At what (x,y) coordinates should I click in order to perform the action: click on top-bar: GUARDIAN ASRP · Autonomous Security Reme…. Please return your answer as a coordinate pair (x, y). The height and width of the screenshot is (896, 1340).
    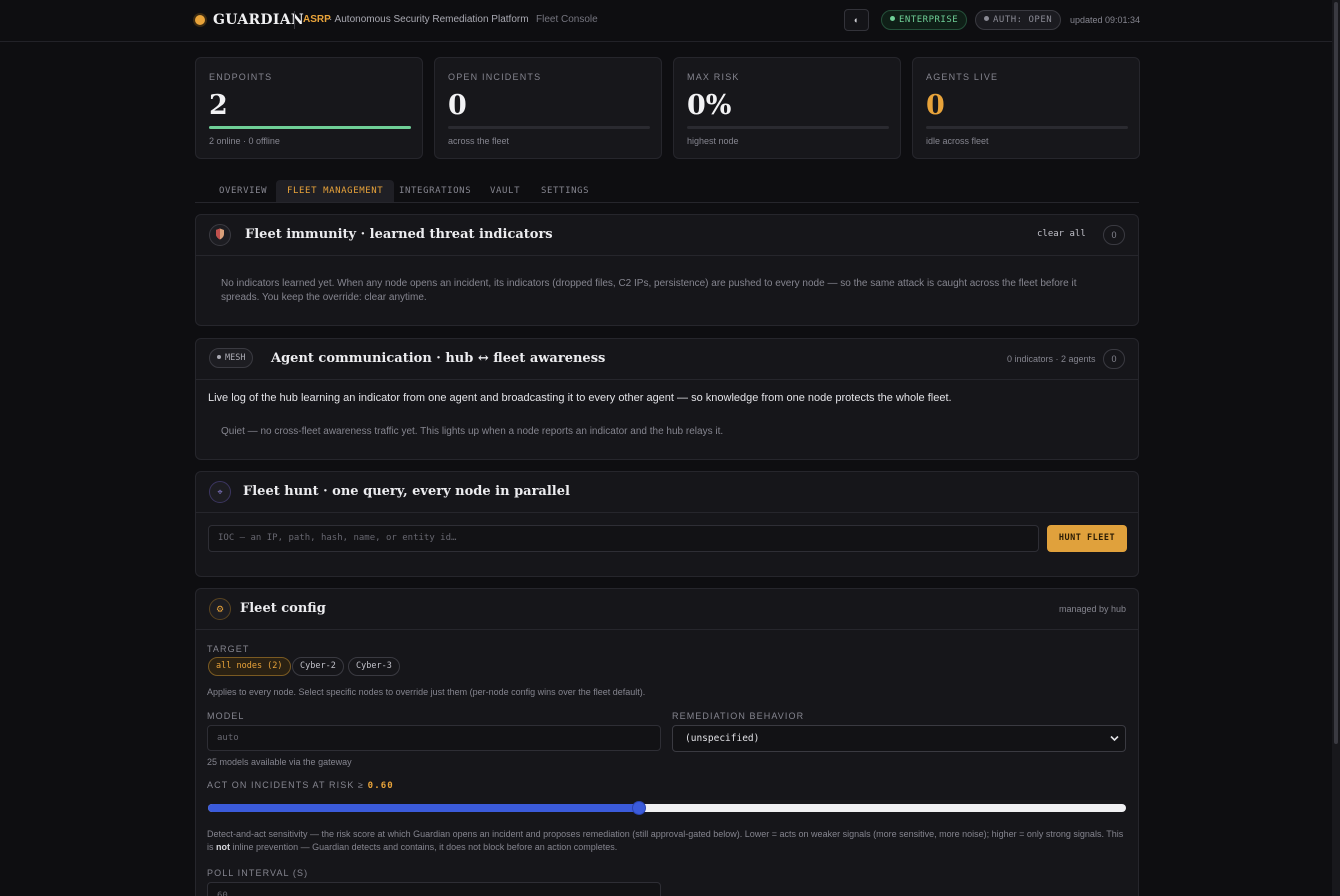
    Looking at the image, I should click on (666, 21).